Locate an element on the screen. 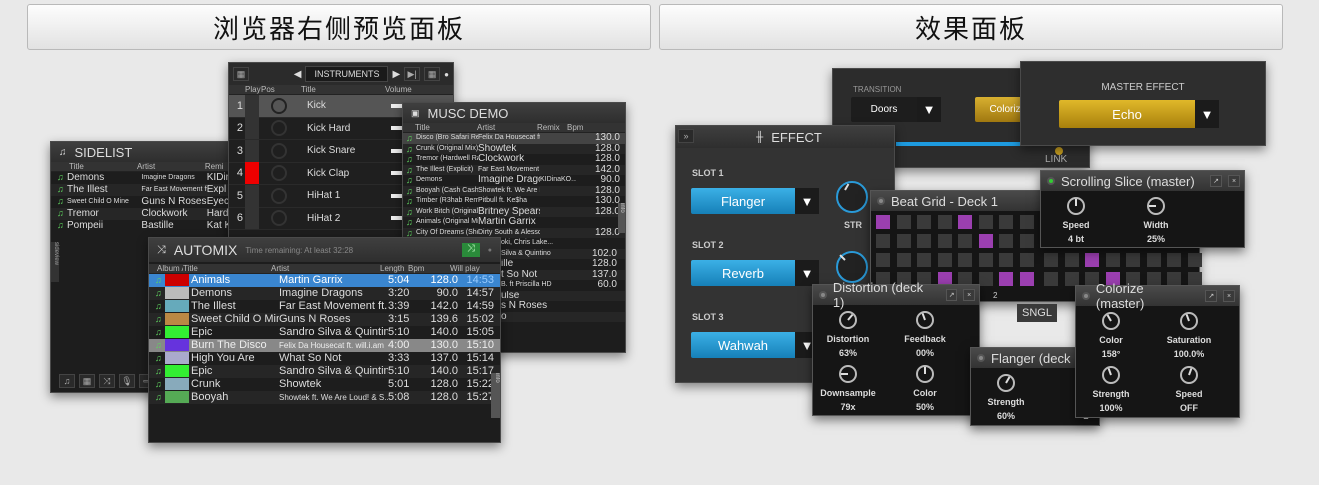  prev-icon: ◀ is located at coordinates (298, 74).